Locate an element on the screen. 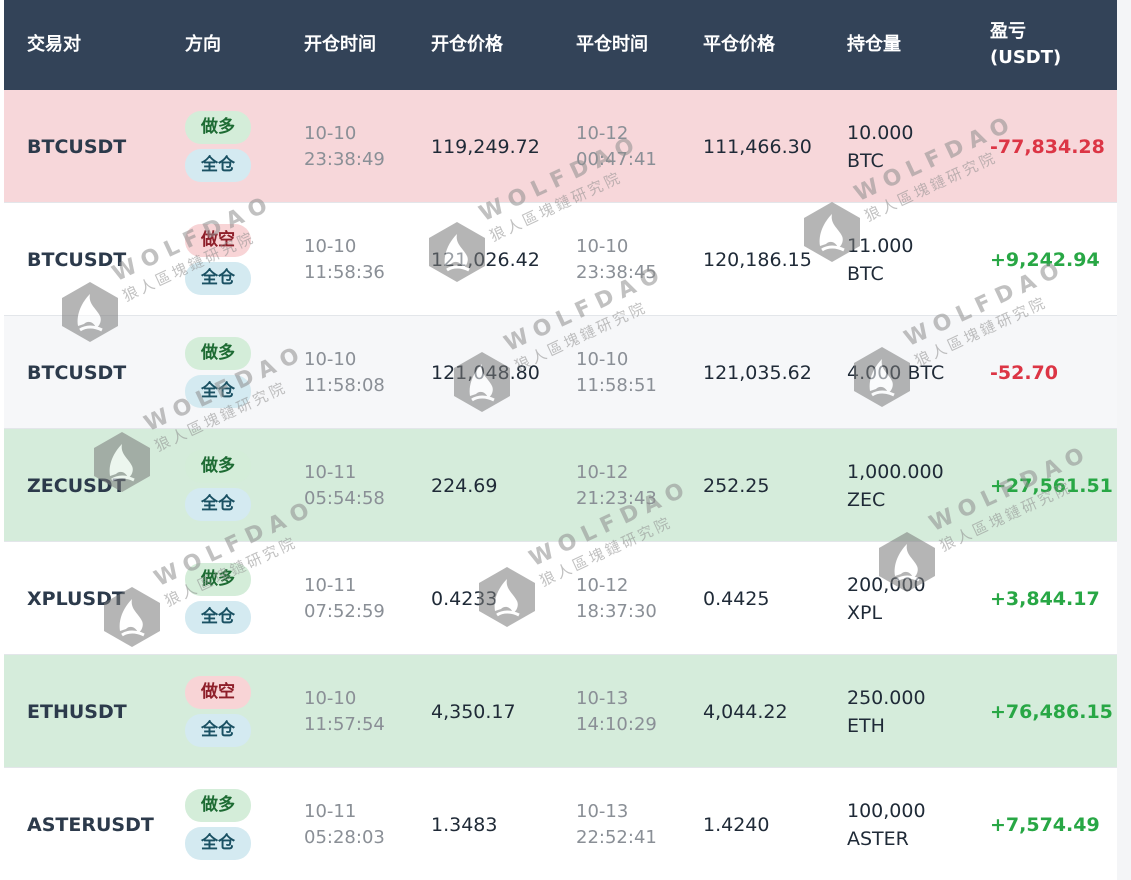 The height and width of the screenshot is (880, 1131). header-pair: 交易对 is located at coordinates (54, 45).